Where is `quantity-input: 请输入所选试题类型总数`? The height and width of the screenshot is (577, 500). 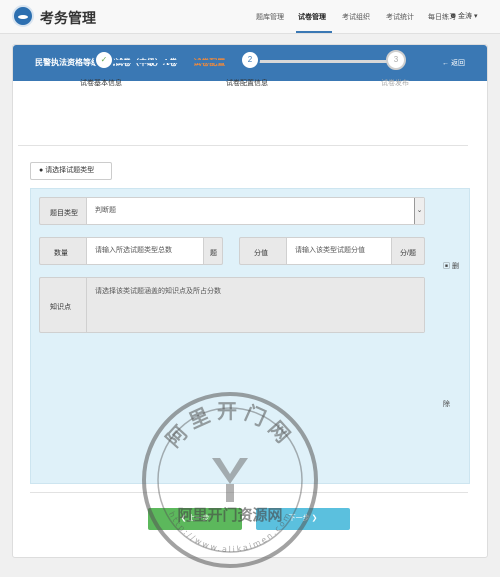 quantity-input: 请输入所选试题类型总数 is located at coordinates (145, 251).